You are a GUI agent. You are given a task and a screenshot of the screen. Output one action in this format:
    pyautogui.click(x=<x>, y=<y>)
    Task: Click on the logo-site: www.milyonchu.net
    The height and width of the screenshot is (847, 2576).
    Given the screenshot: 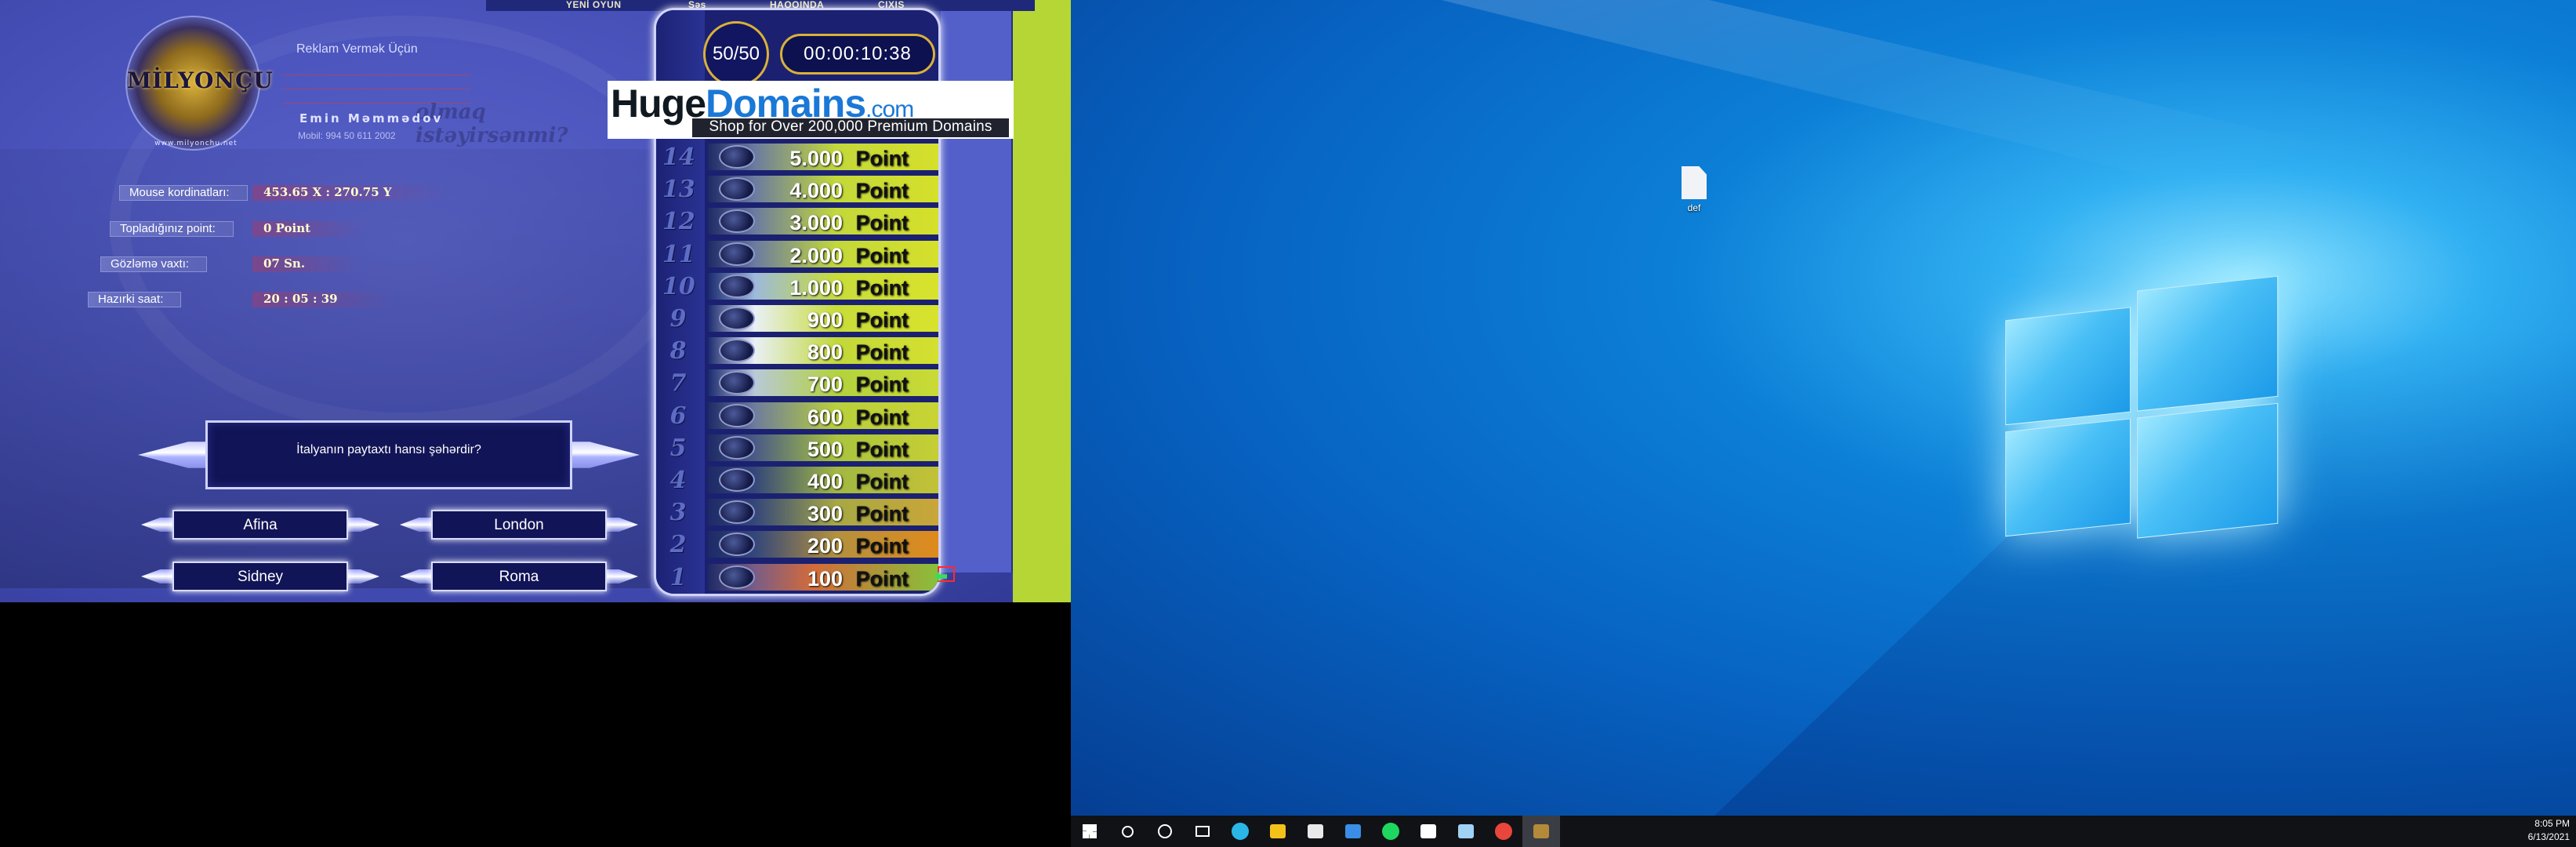 What is the action you would take?
    pyautogui.click(x=196, y=143)
    